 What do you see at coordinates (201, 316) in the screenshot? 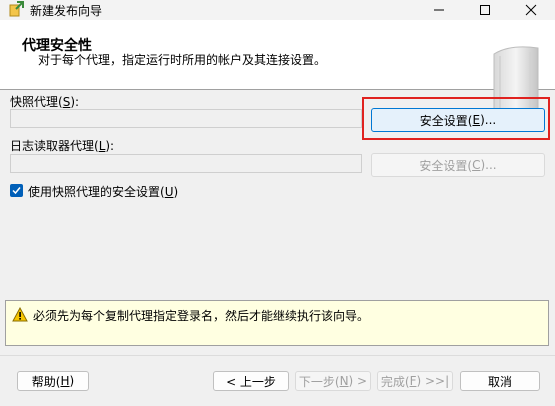
I see `warning-text: 必须先为每个复制代理指定登录名，然后才能继续执行该向导。` at bounding box center [201, 316].